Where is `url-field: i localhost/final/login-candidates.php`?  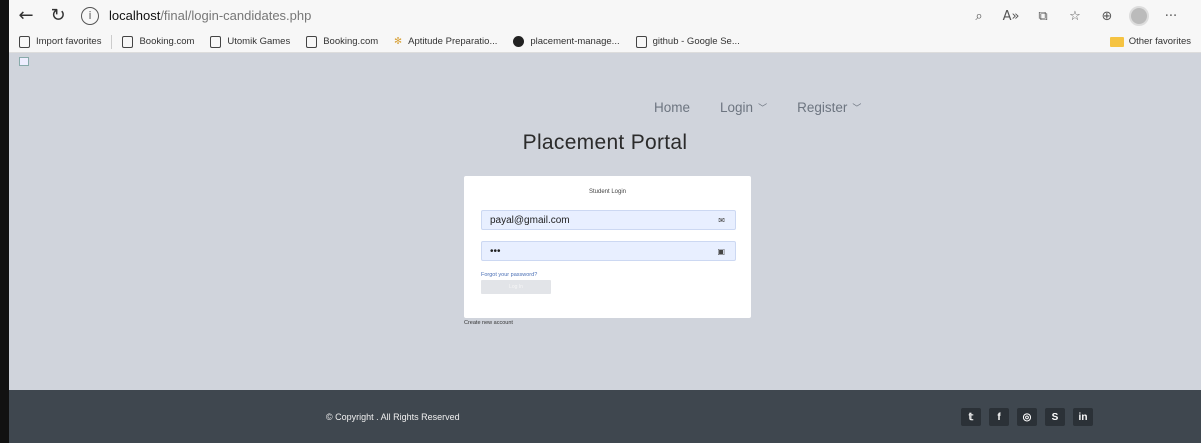 url-field: i localhost/final/login-candidates.php is located at coordinates (196, 15).